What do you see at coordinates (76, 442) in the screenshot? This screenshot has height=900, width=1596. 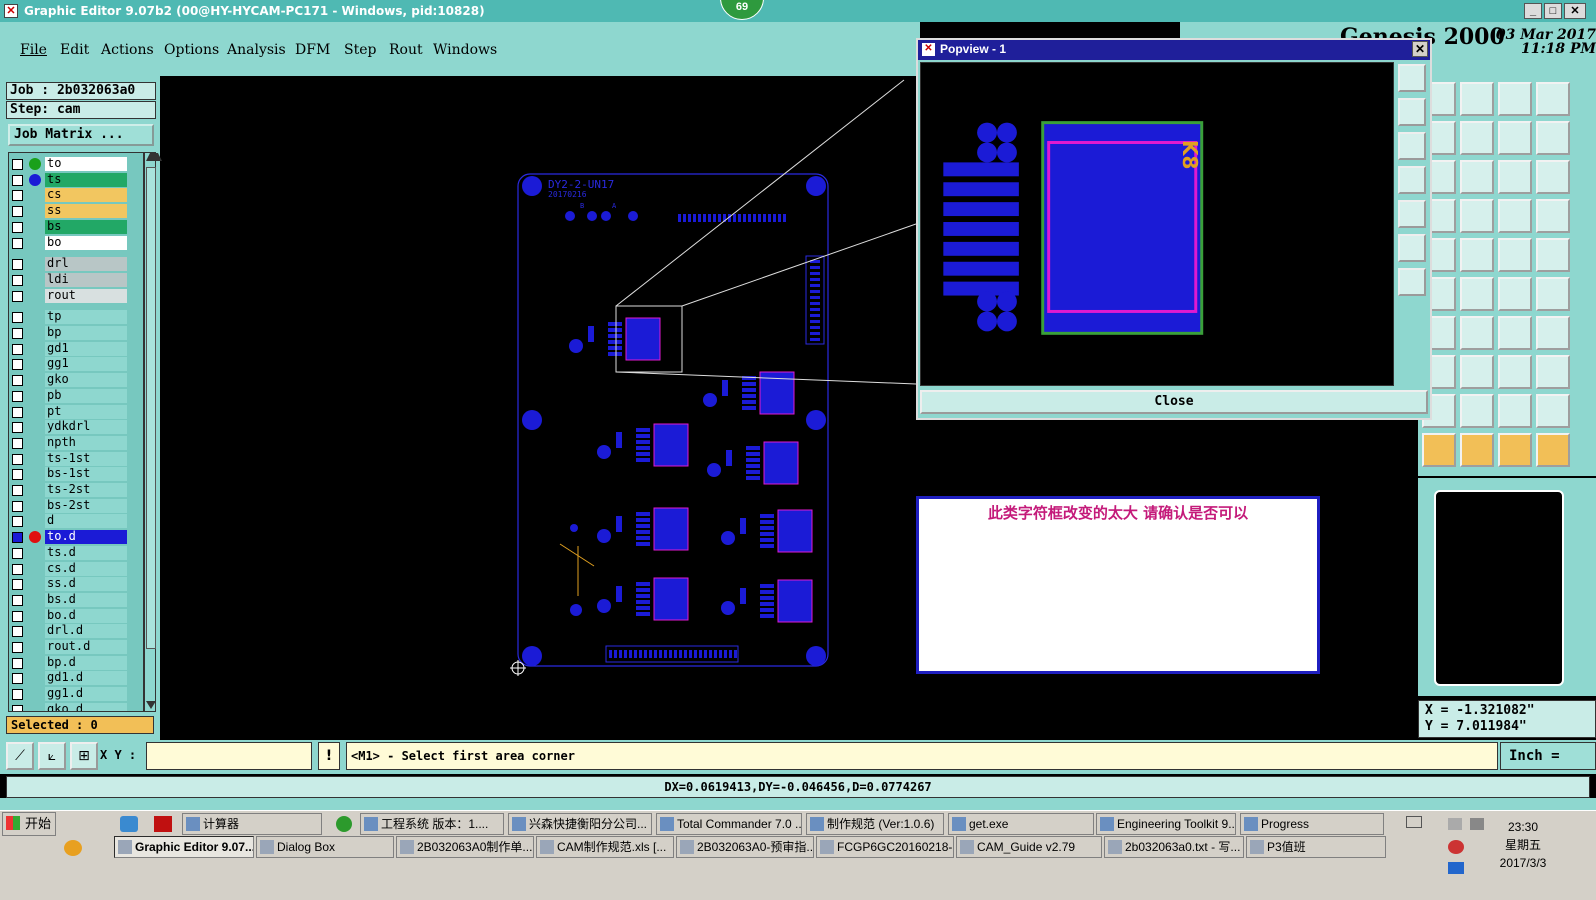 I see `layer-row: npth` at bounding box center [76, 442].